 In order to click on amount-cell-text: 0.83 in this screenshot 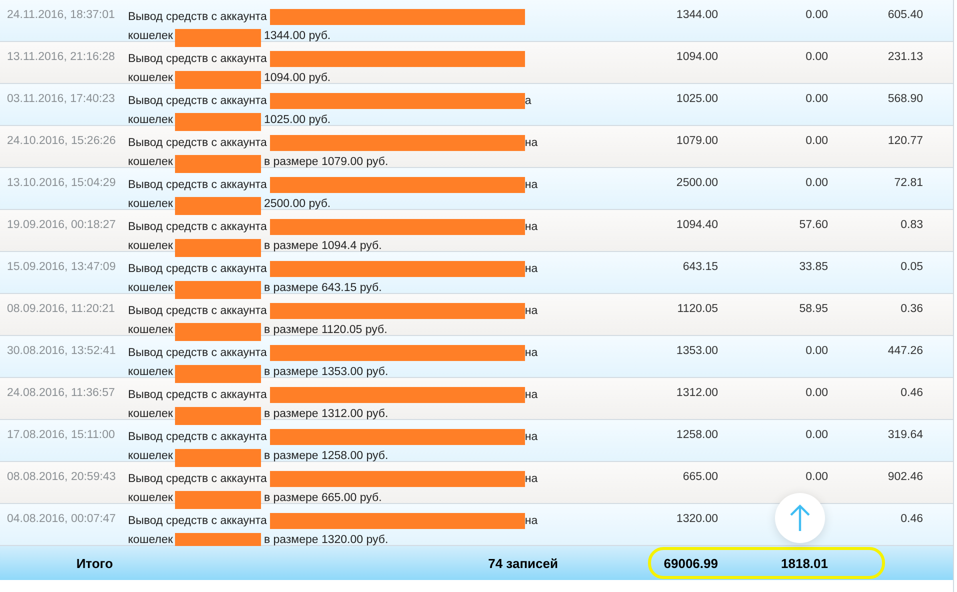, I will do `click(911, 224)`.